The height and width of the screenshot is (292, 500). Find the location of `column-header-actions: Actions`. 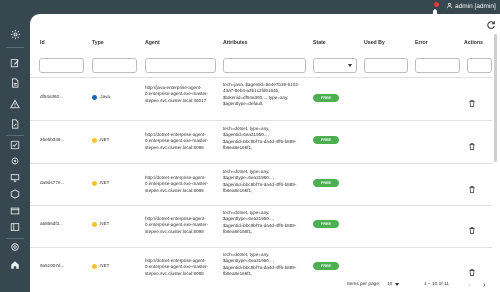

column-header-actions: Actions is located at coordinates (474, 43).